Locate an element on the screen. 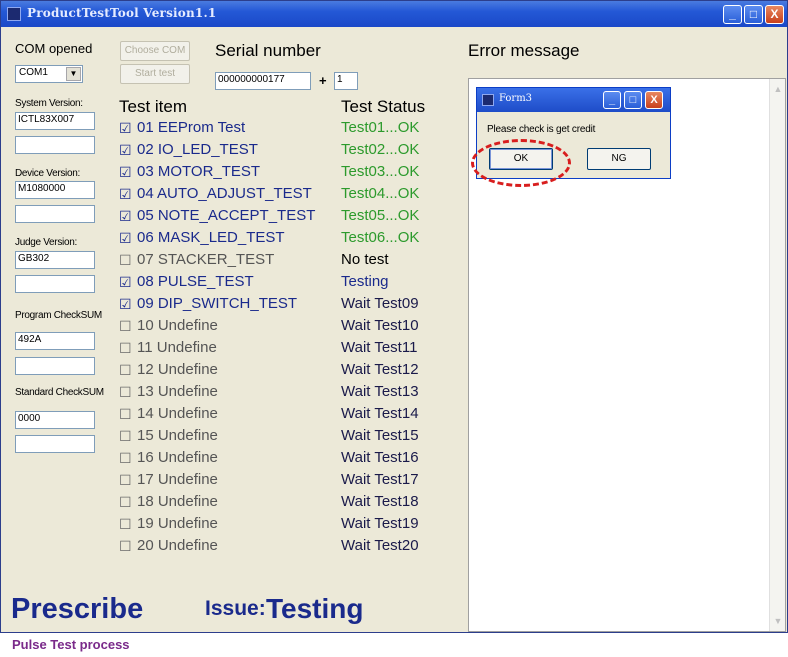  serial-increment-field: 1 is located at coordinates (346, 81).